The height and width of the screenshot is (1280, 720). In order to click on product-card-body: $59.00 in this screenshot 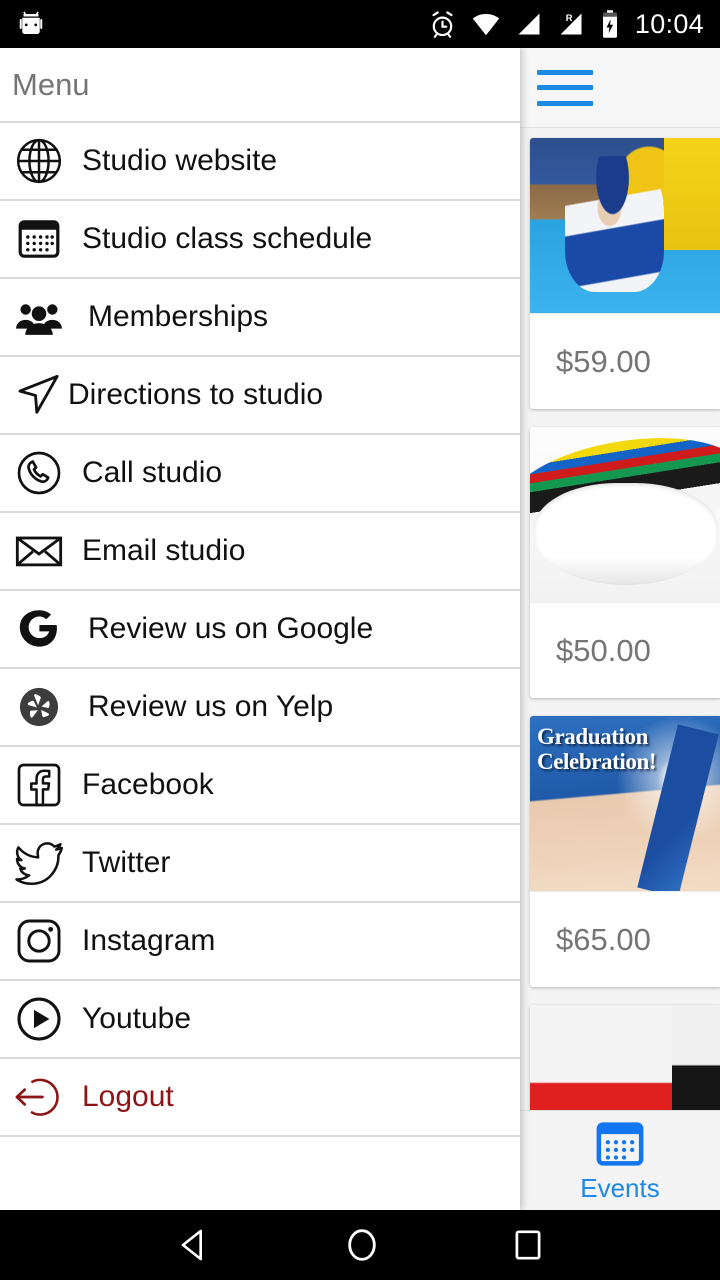, I will do `click(625, 361)`.